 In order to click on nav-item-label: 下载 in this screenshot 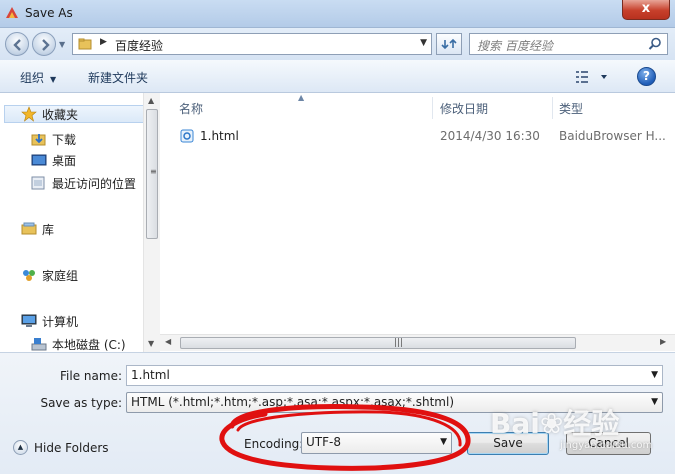, I will do `click(64, 139)`.